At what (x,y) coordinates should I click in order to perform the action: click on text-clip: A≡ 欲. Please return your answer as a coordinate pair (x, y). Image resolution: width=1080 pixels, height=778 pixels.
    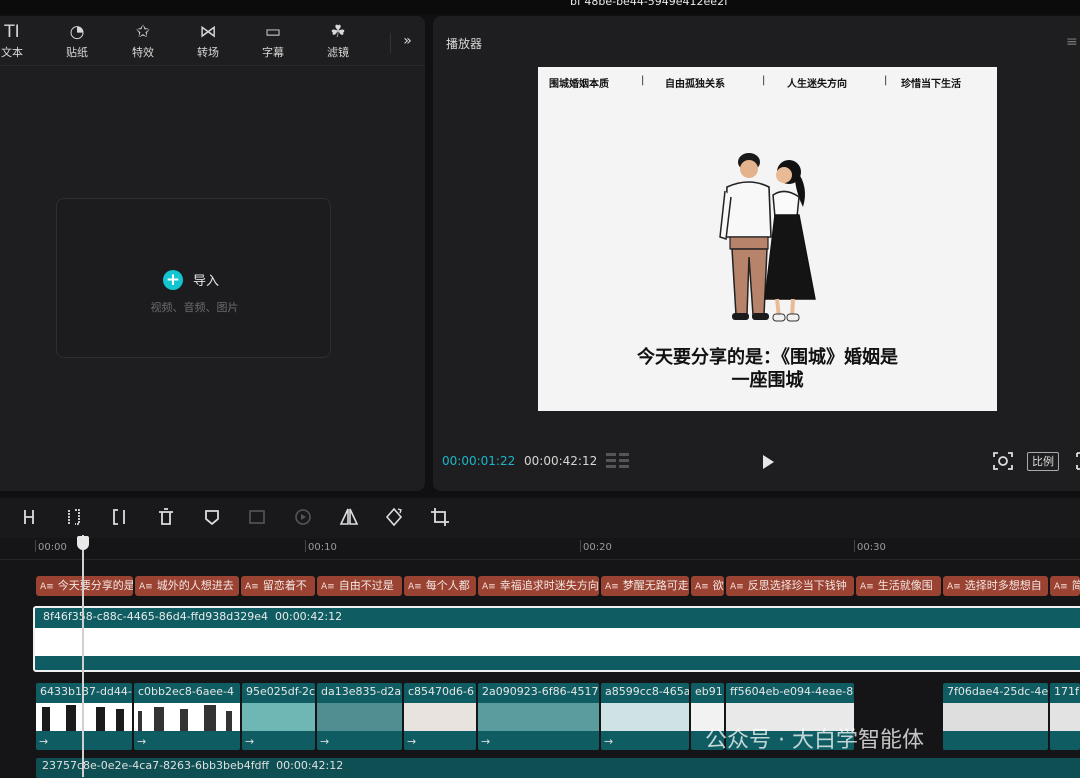
    Looking at the image, I should click on (707, 586).